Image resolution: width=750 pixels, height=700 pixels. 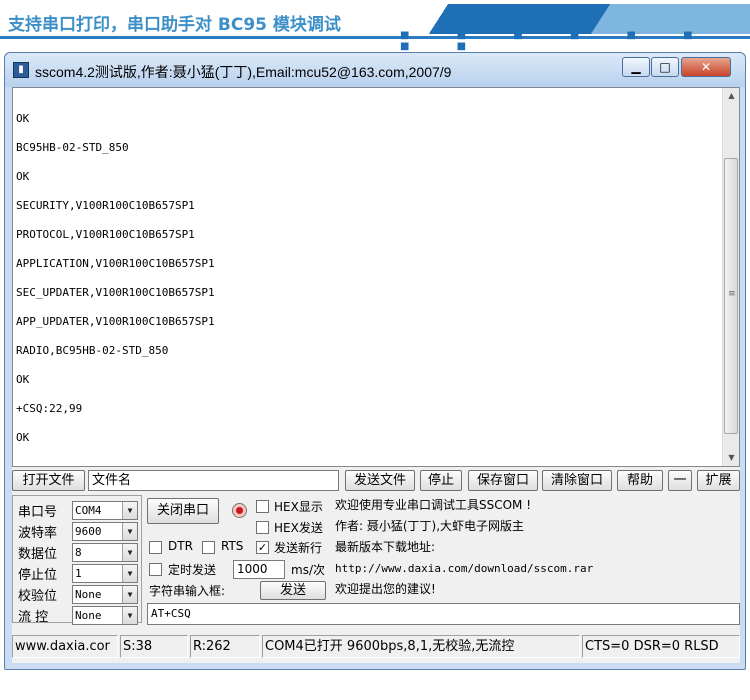 I want to click on port-value: COM4, so click(x=88, y=510).